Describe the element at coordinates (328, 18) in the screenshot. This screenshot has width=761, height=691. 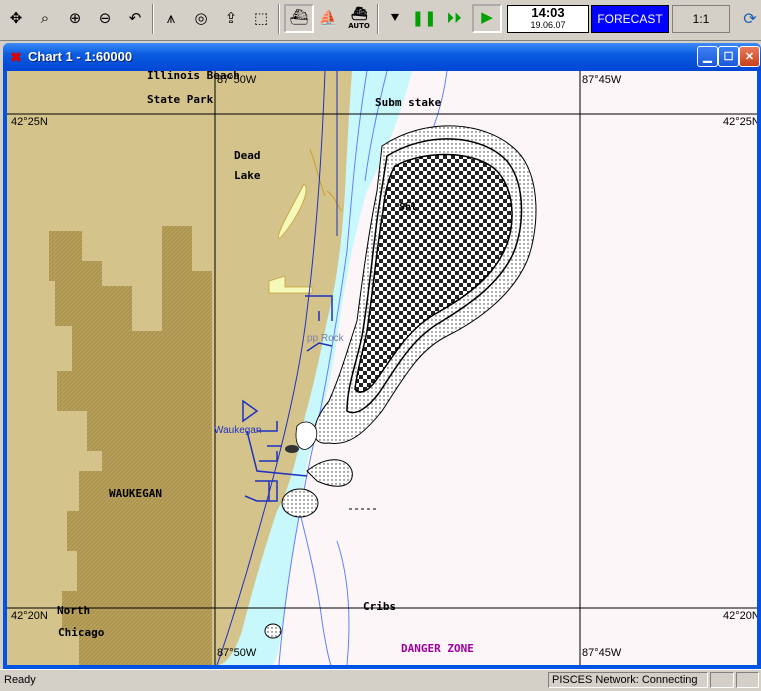
I see `ship-outline-icon: ⛵` at that location.